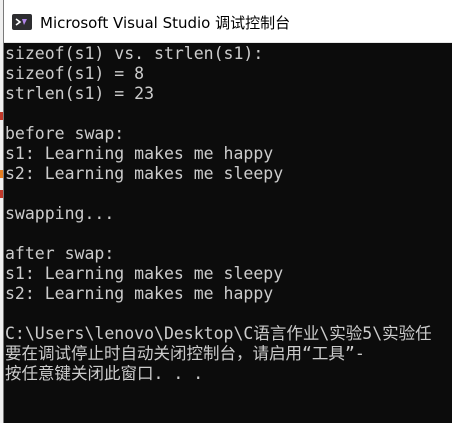  Describe the element at coordinates (218, 333) in the screenshot. I see `console-line: C:\Users\lenovo\Desktop\C语言作业\实验5\实验任` at that location.